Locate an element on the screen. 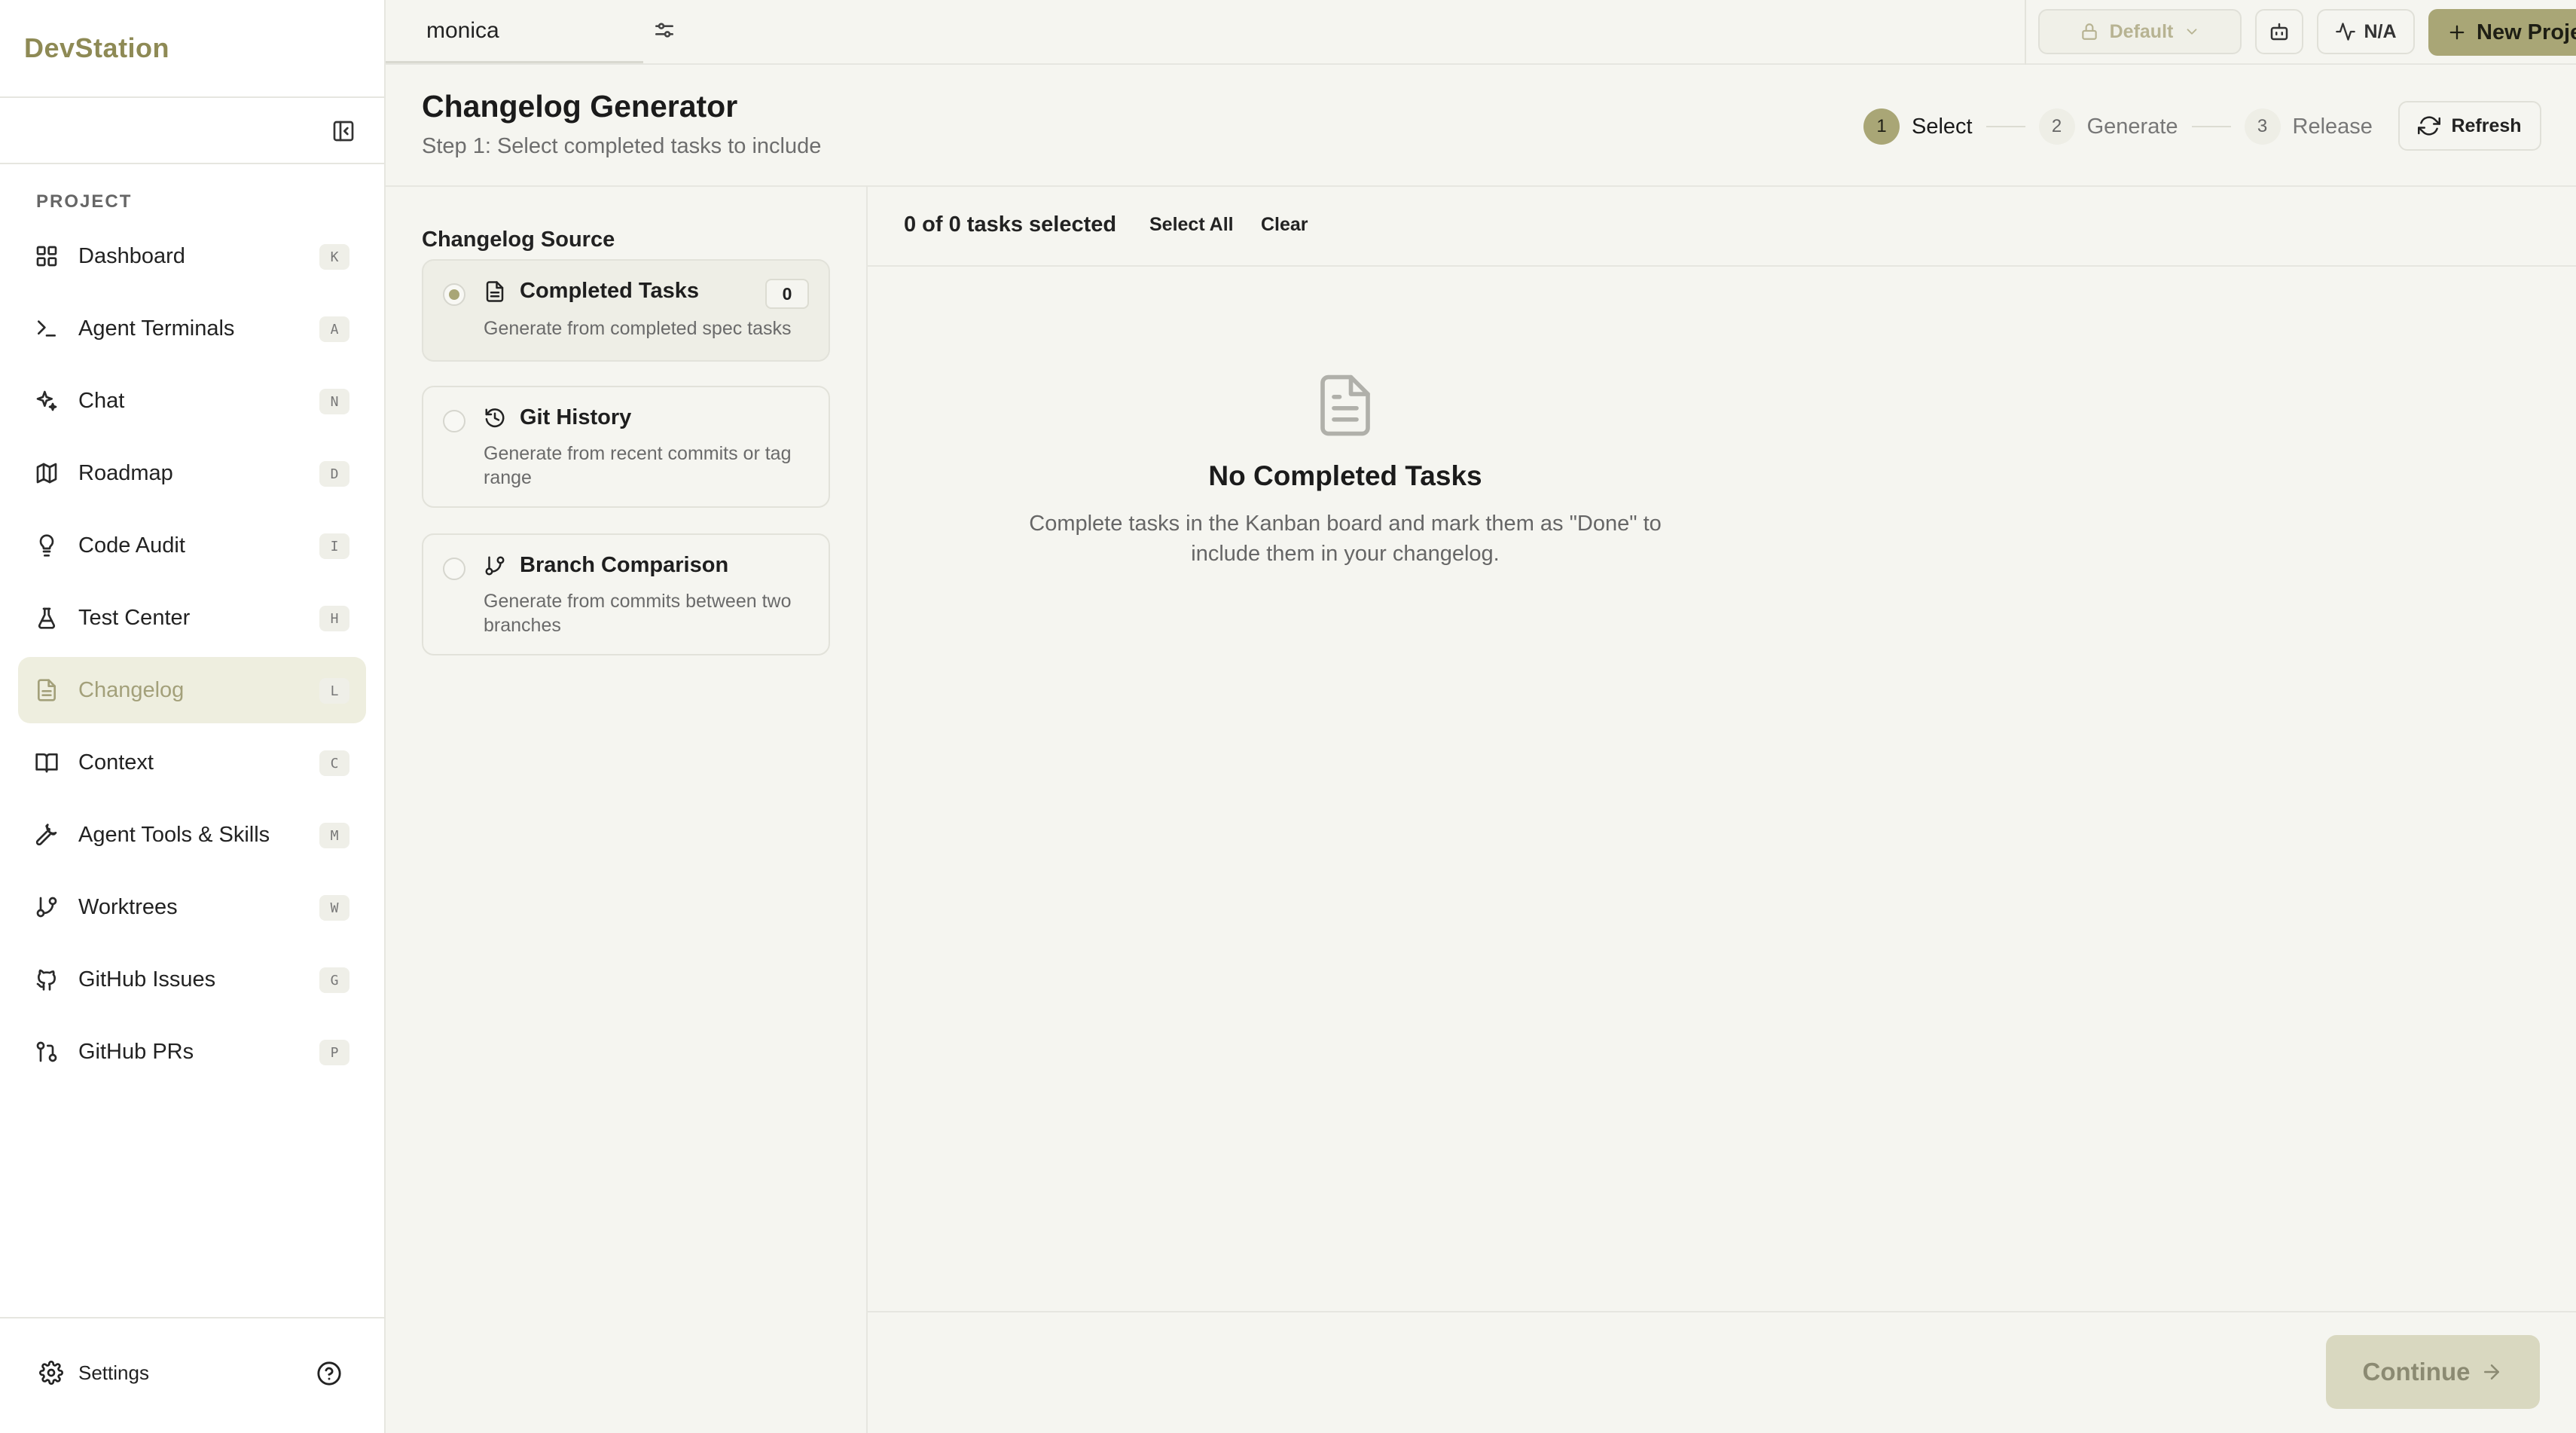 The width and height of the screenshot is (2576, 1433). stepper: 1 Select 2 Generate 3 Release is located at coordinates (2118, 126).